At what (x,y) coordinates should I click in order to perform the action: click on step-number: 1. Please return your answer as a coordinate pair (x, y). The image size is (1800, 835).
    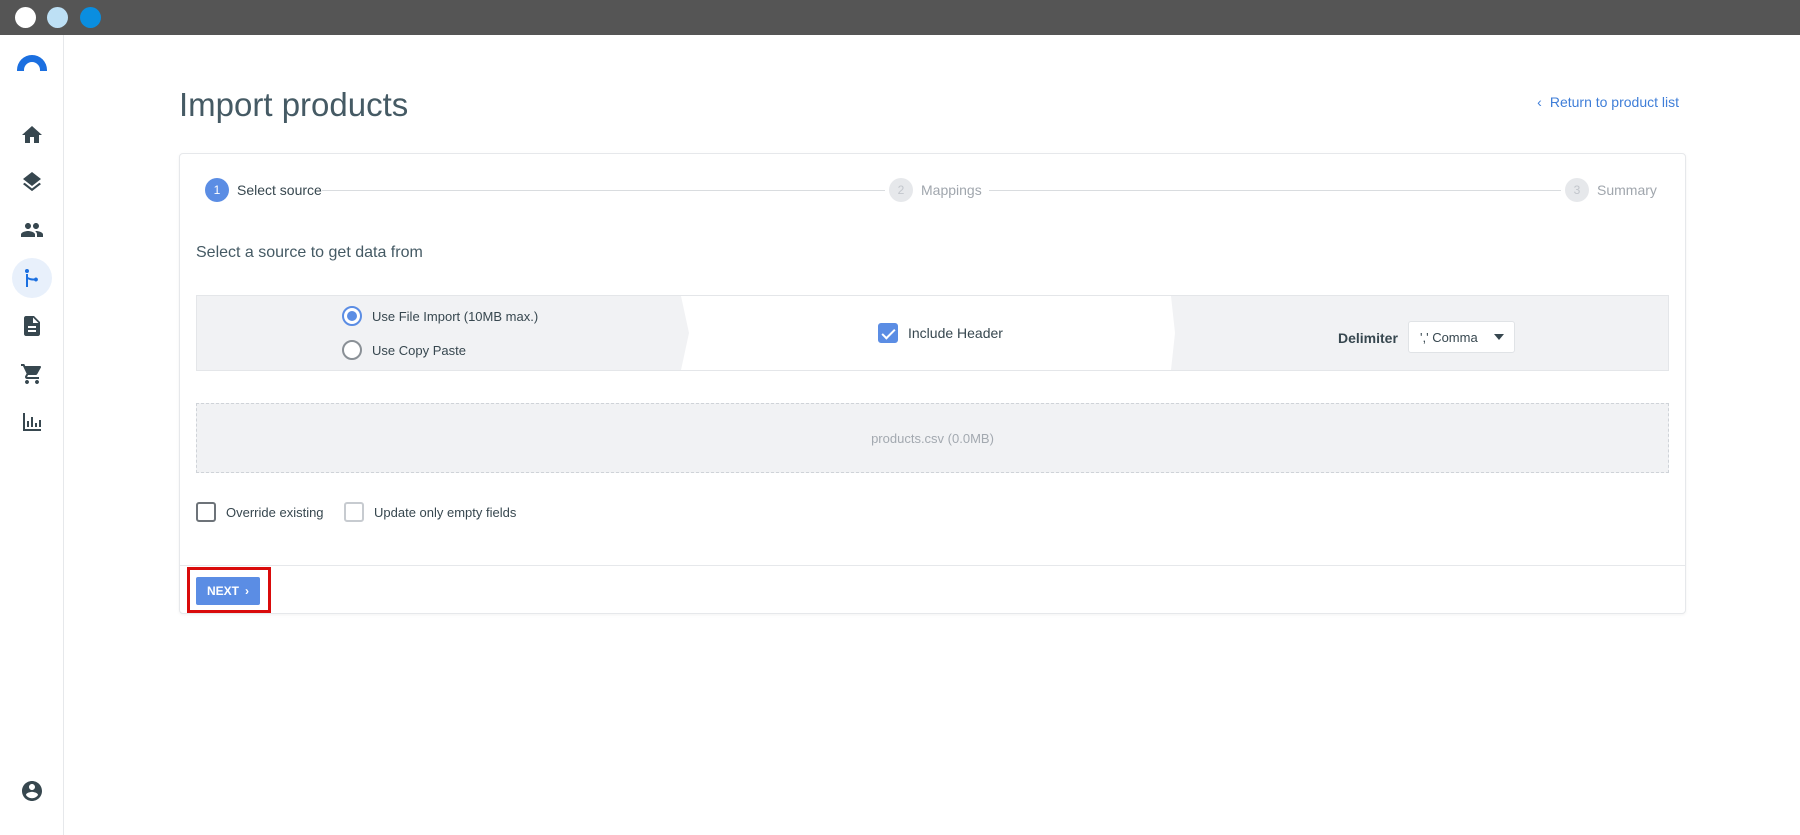
    Looking at the image, I should click on (217, 190).